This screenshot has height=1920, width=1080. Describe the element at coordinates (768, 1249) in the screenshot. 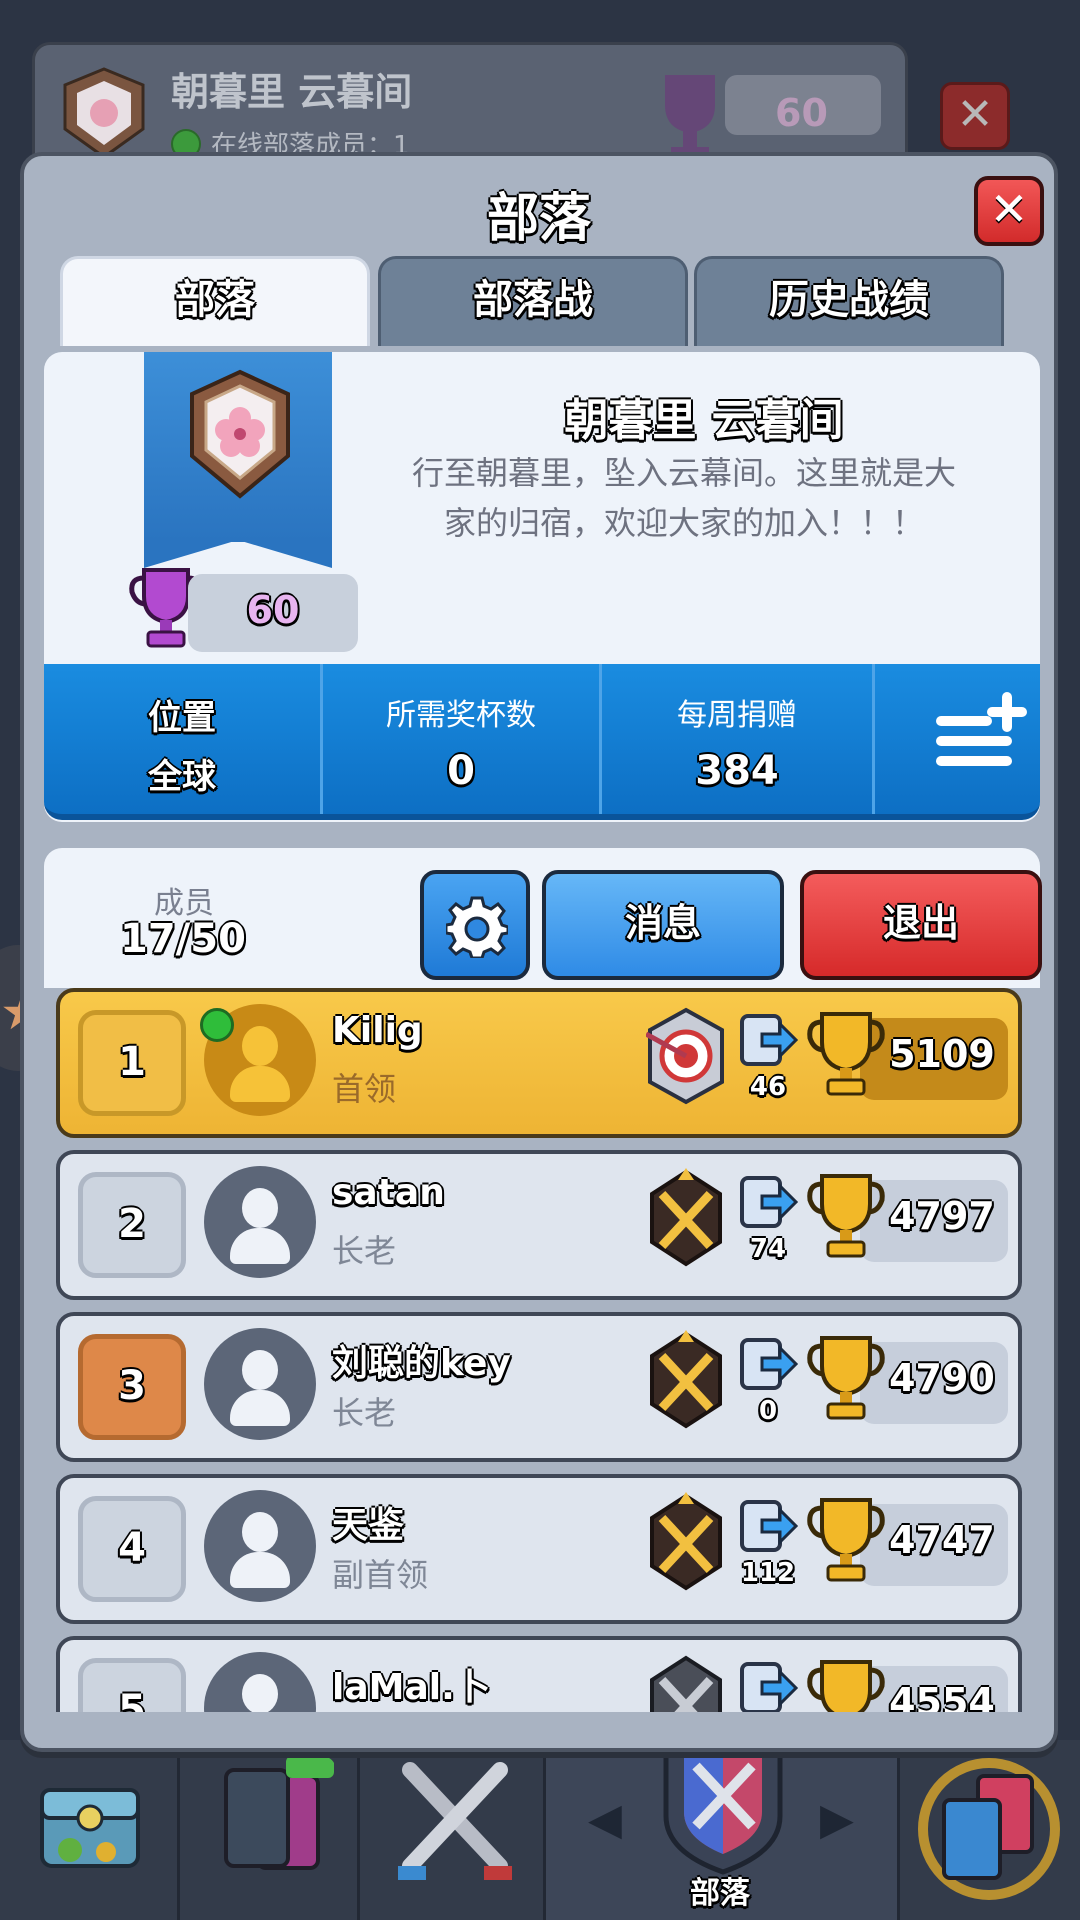

I see `member-donations: 74` at that location.